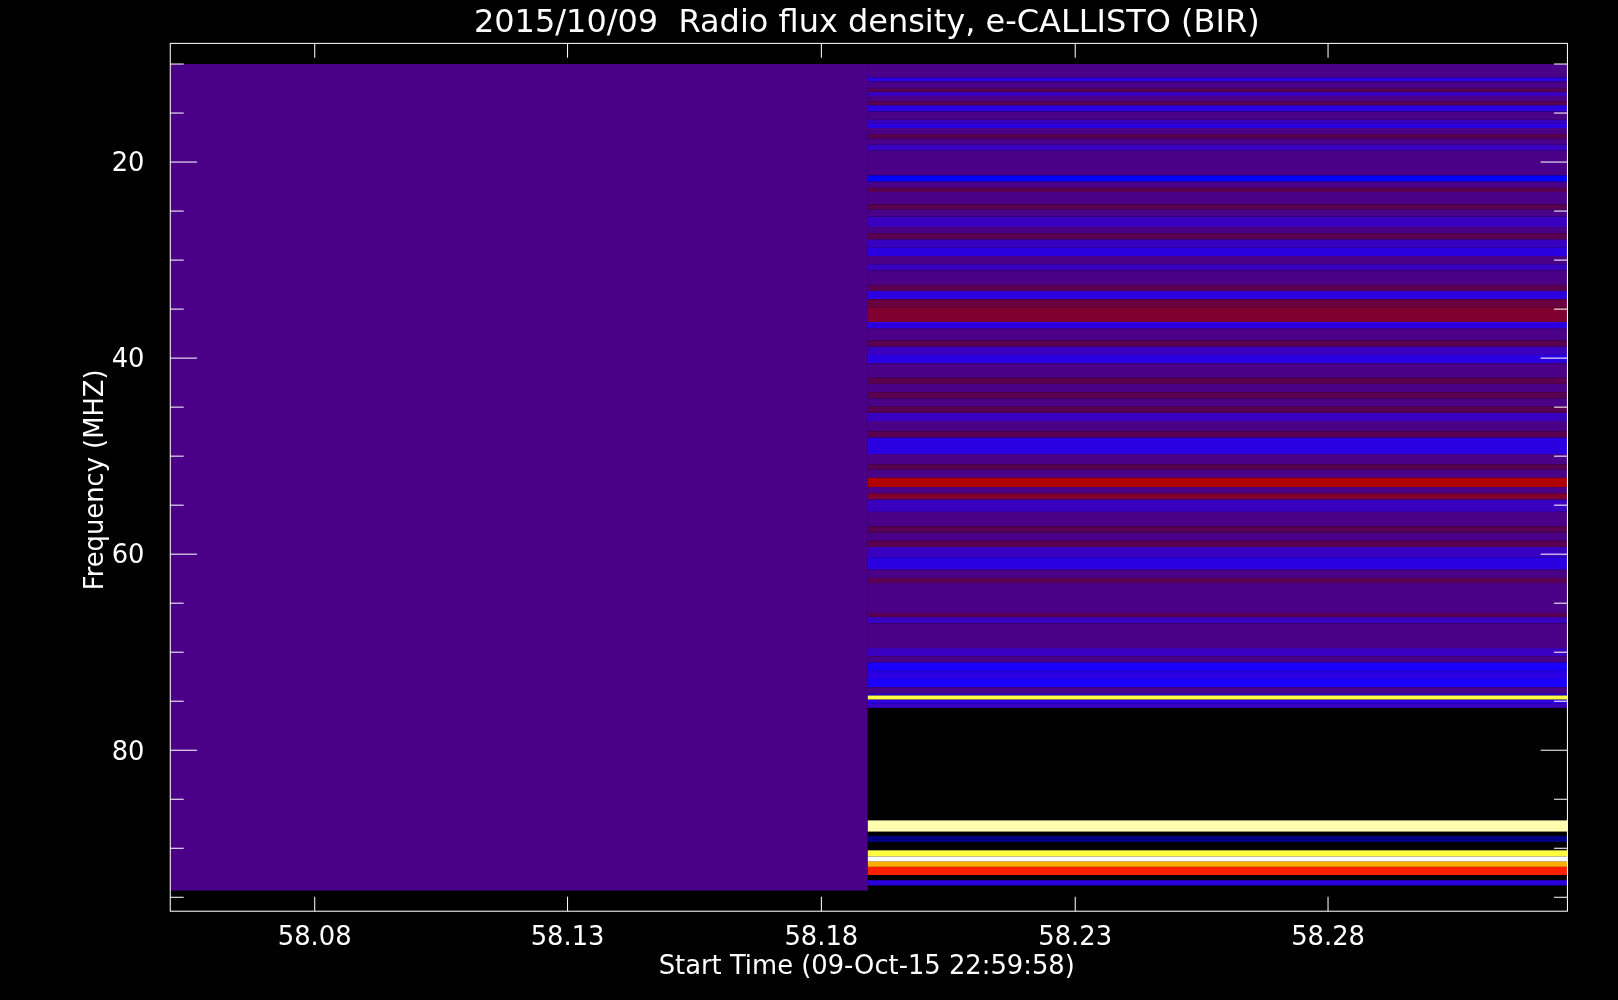  What do you see at coordinates (821, 936) in the screenshot?
I see `tick-label: 58.18` at bounding box center [821, 936].